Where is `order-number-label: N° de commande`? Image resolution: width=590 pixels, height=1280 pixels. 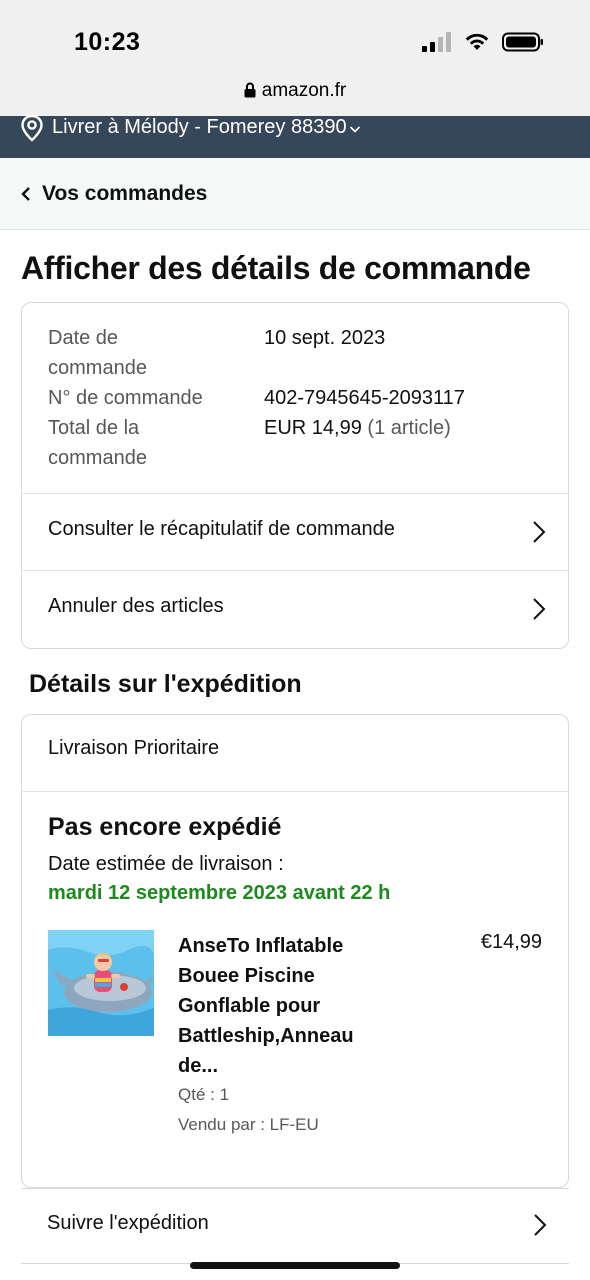 order-number-label: N° de commande is located at coordinates (125, 398).